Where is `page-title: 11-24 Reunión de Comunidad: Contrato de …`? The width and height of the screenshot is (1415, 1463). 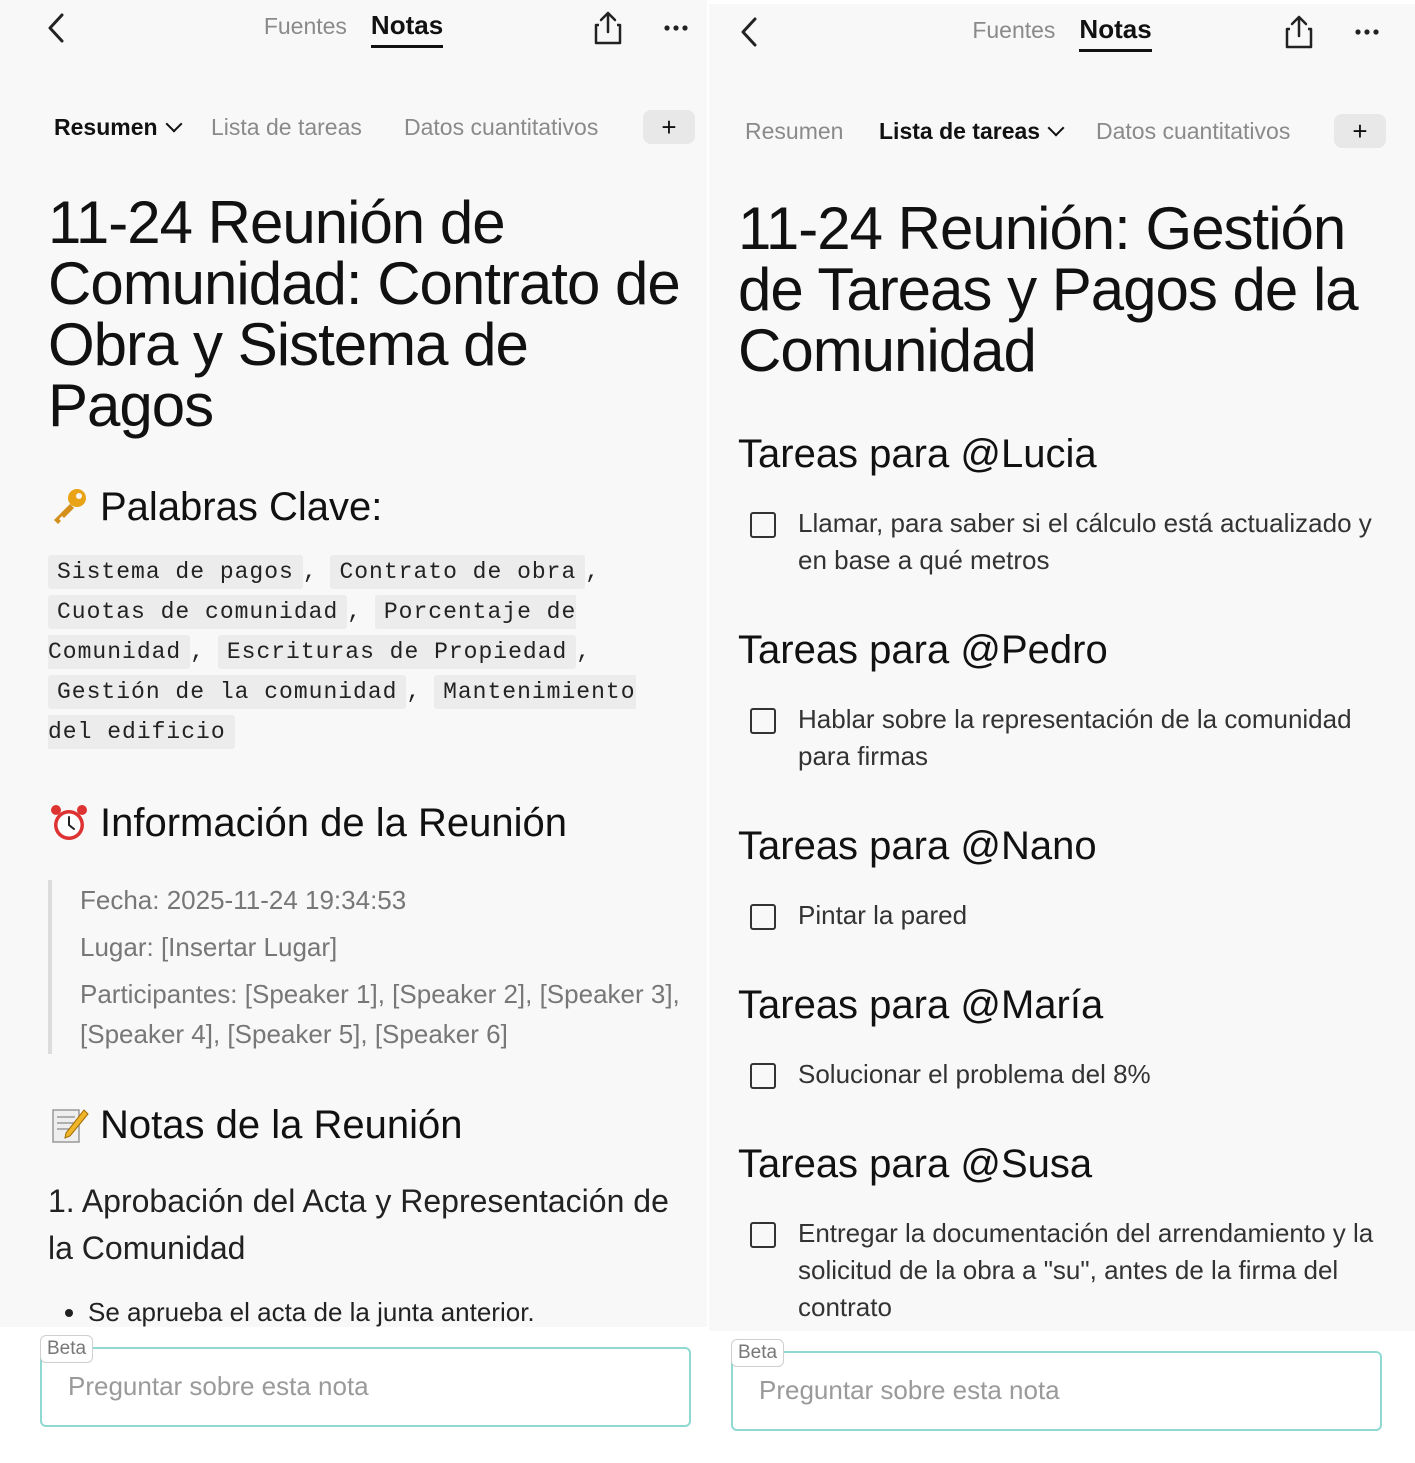 page-title: 11-24 Reunión de Comunidad: Contrato de … is located at coordinates (364, 314).